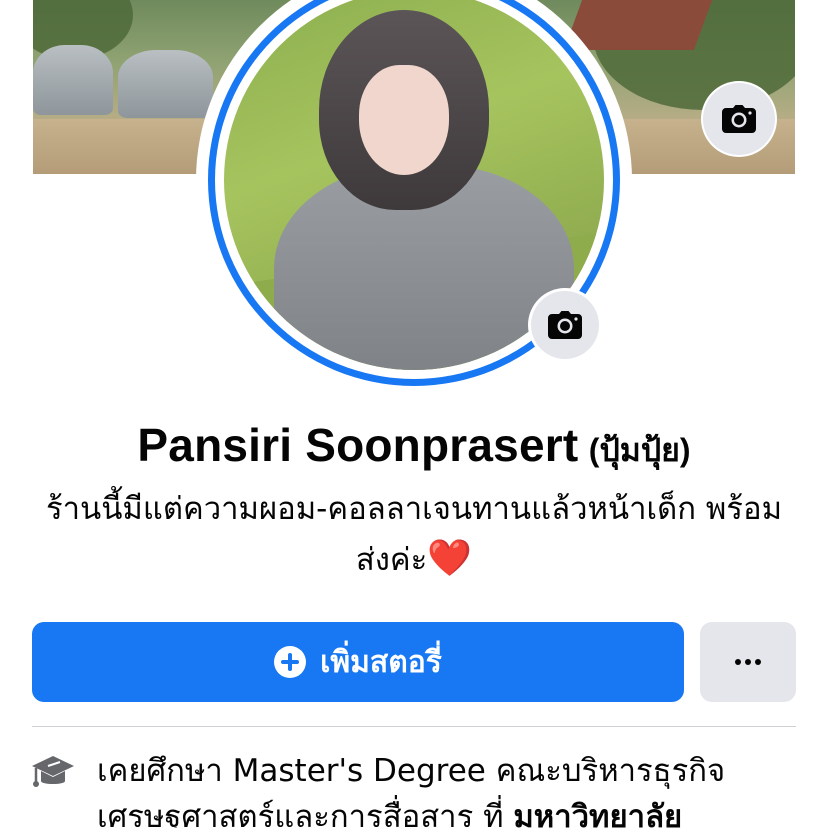  I want to click on profile-name-row: Pansiri Soonprasert (ปุ้มปุ้ย), so click(414, 447).